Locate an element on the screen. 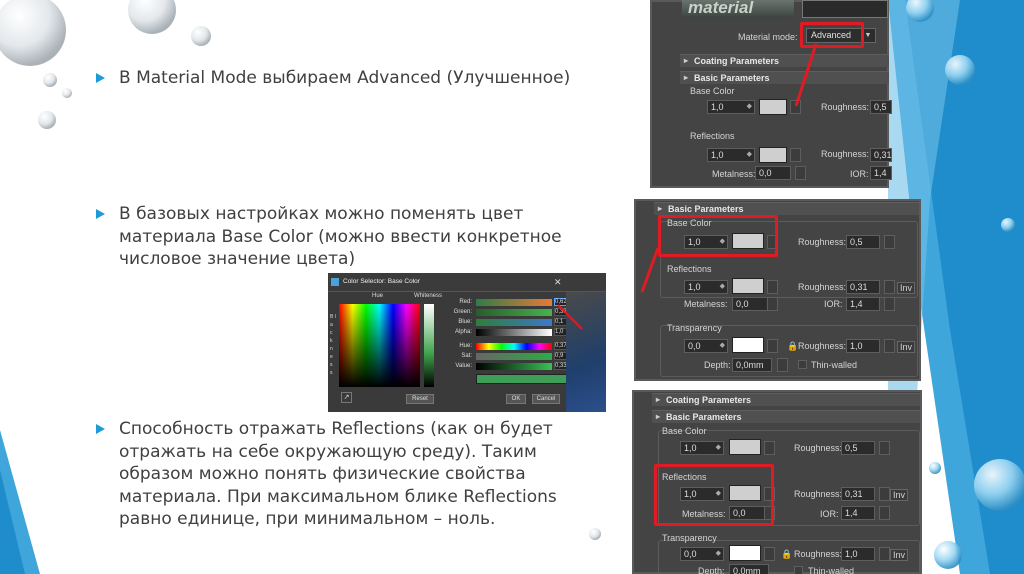  base-map-button is located at coordinates (769, 448).